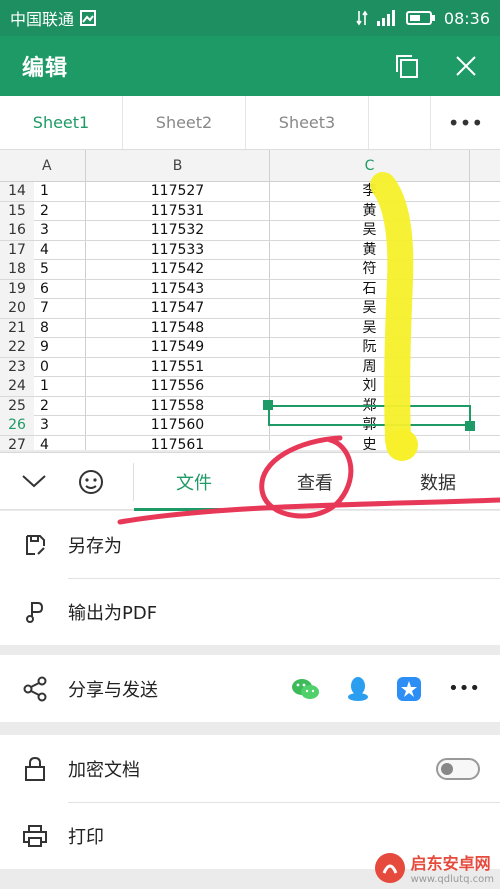 The width and height of the screenshot is (500, 889). Describe the element at coordinates (464, 688) in the screenshot. I see `share-more-button: •••` at that location.